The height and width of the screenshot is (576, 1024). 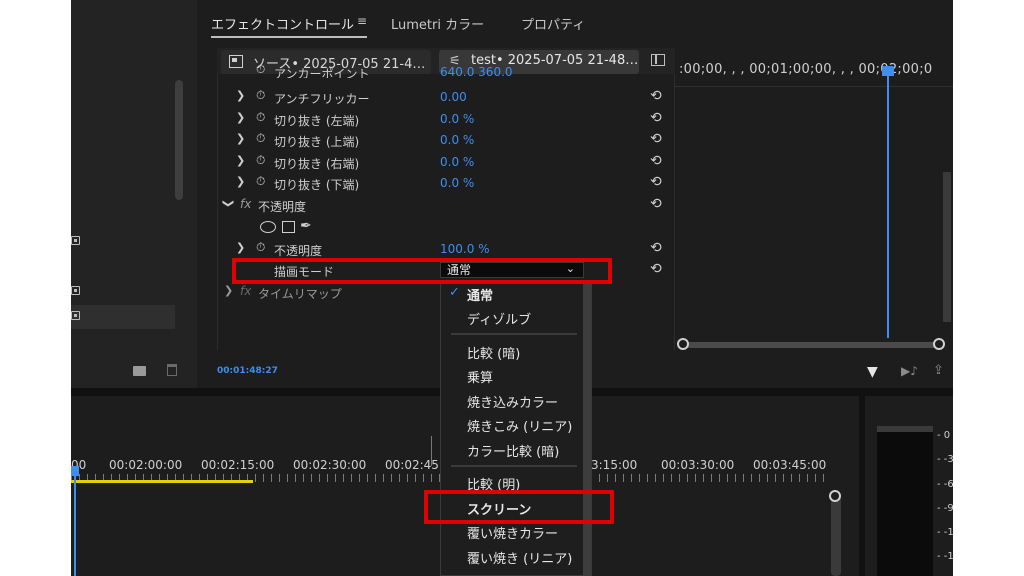 I want to click on dropdown-separator, so click(x=514, y=466).